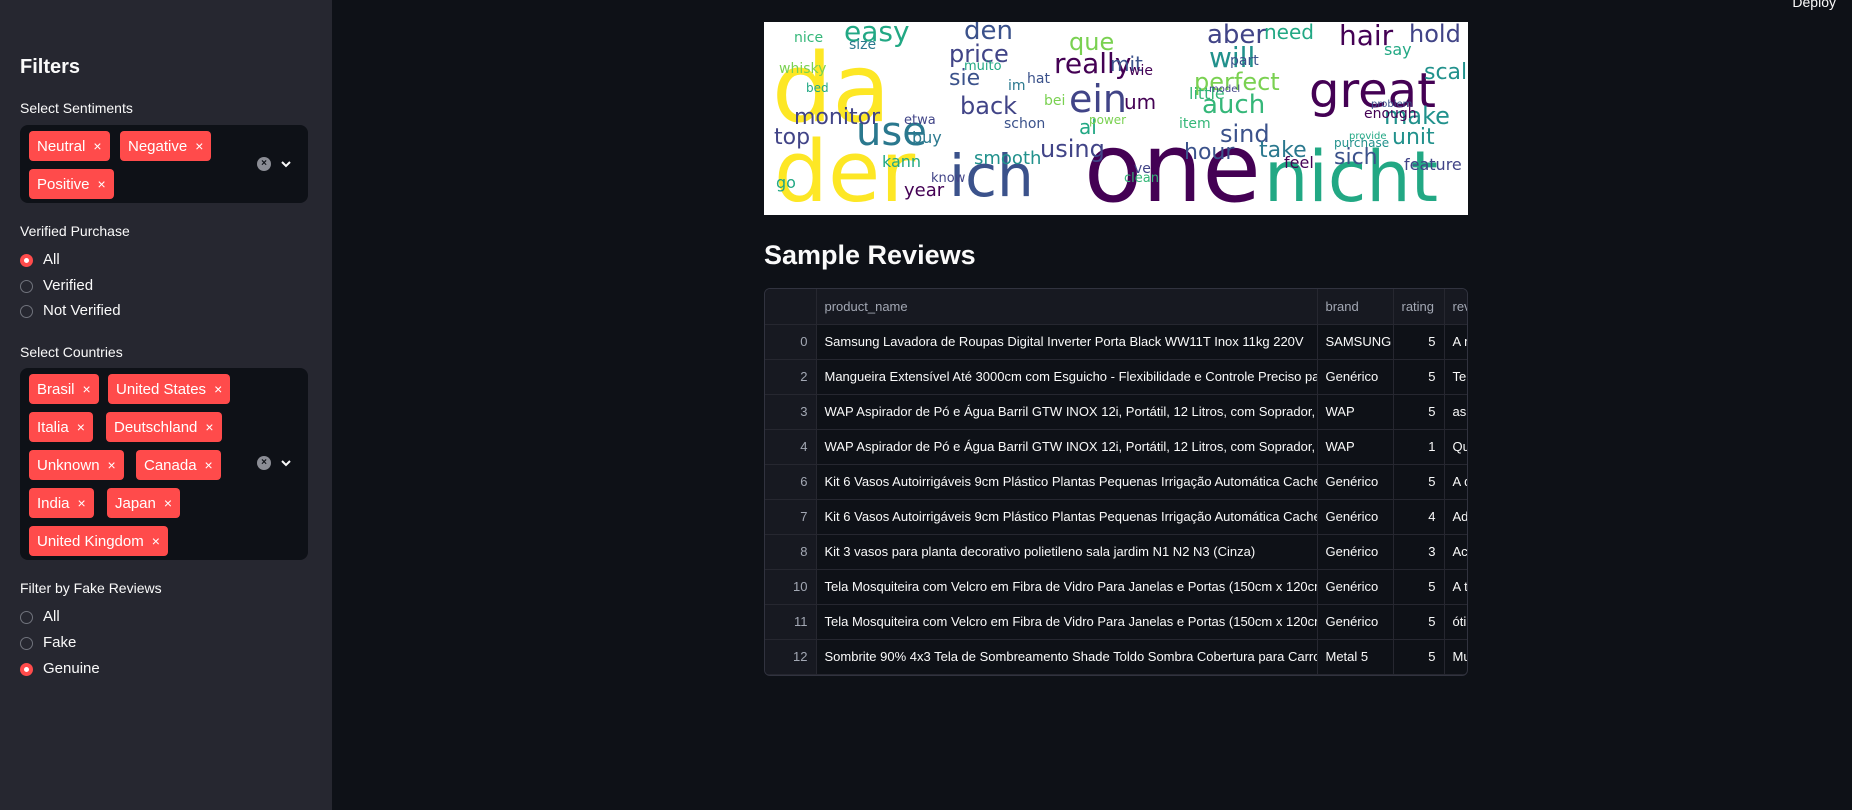  I want to click on chip-positive: Positive ×, so click(71, 184).